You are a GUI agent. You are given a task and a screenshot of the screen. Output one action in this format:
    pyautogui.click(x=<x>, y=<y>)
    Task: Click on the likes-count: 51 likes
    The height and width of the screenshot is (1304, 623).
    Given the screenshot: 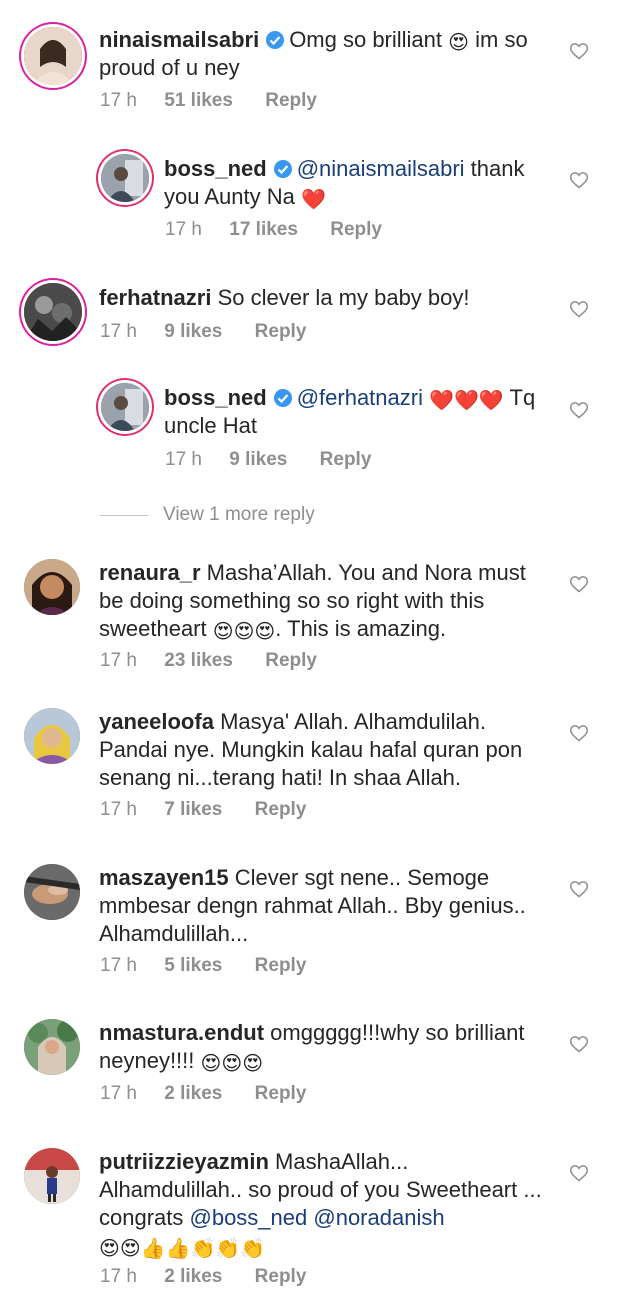 What is the action you would take?
    pyautogui.click(x=198, y=101)
    